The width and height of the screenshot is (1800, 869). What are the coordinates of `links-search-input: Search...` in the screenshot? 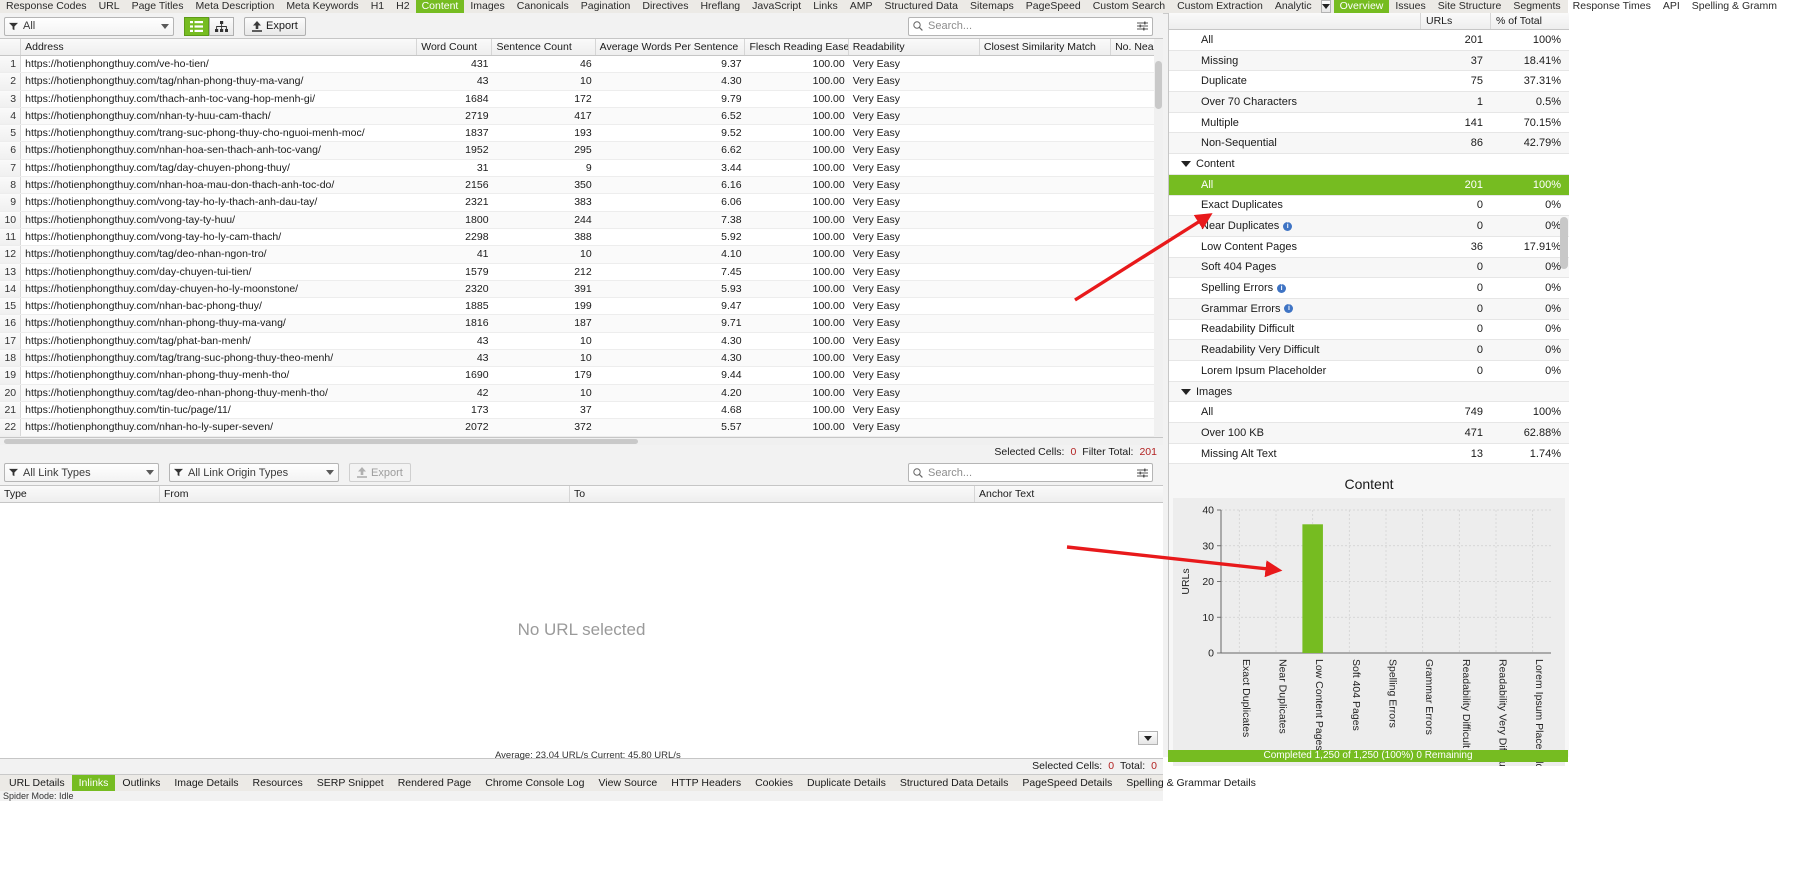 It's located at (1030, 473).